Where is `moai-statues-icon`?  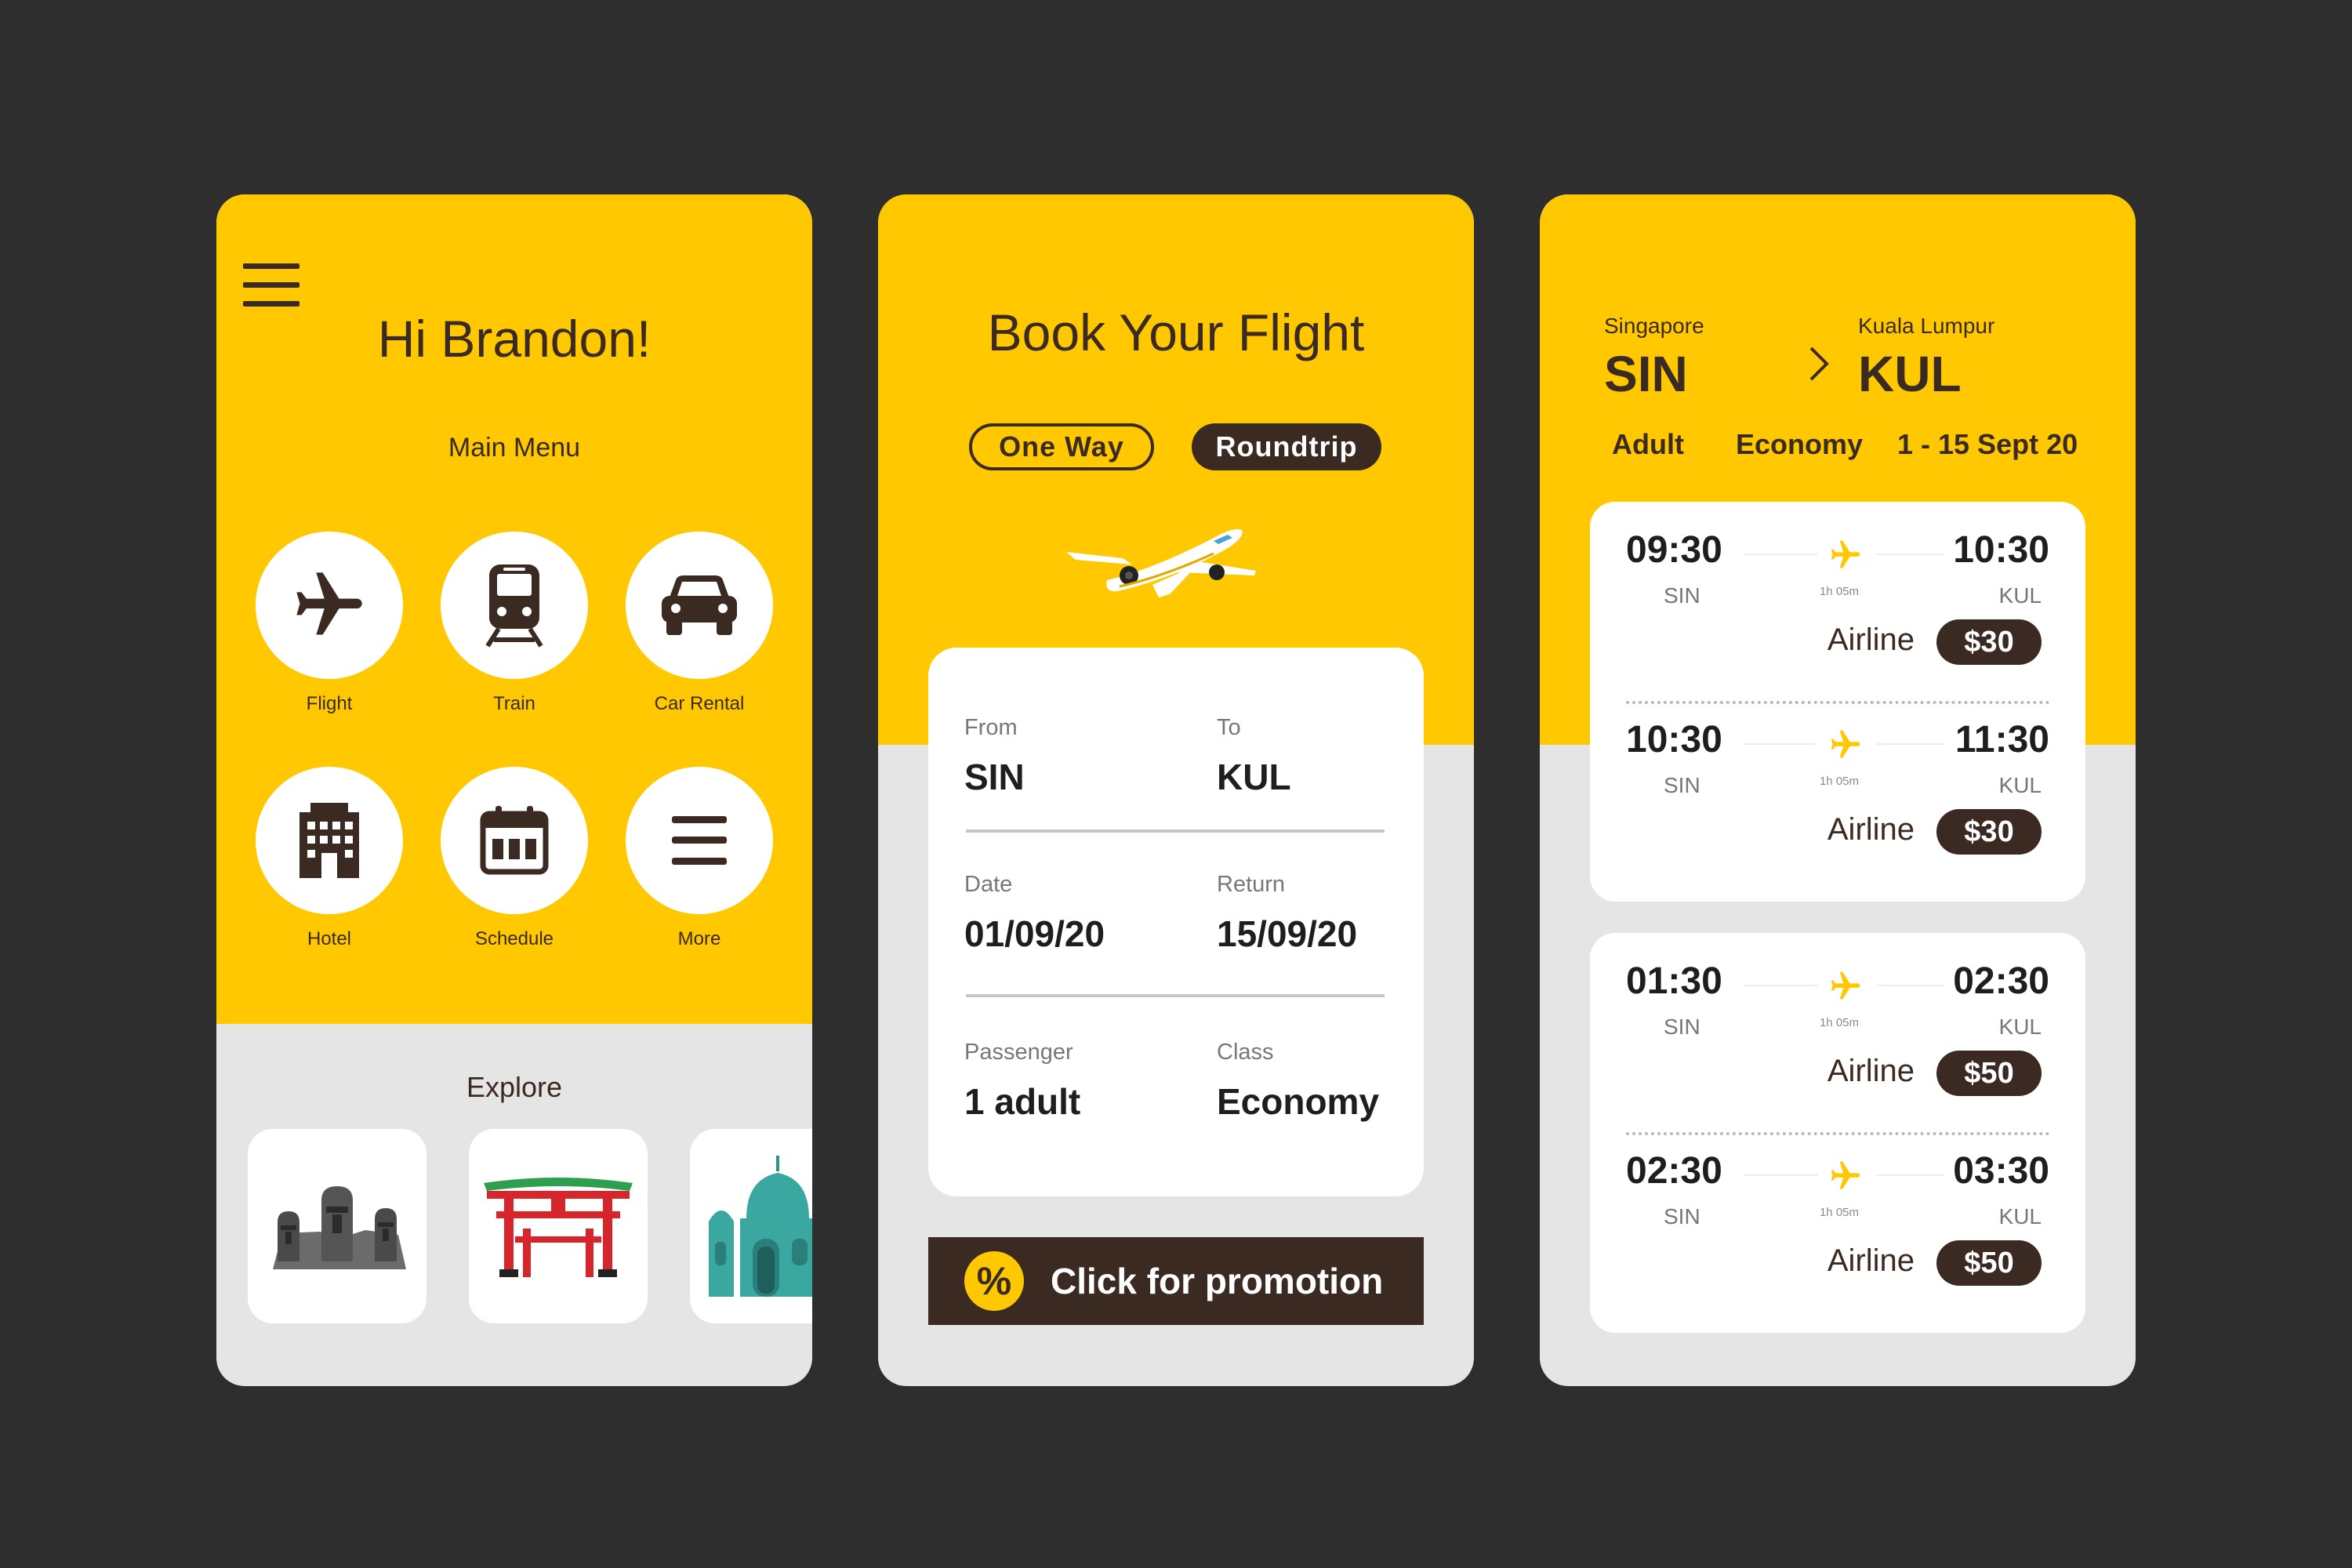 moai-statues-icon is located at coordinates (339, 1227).